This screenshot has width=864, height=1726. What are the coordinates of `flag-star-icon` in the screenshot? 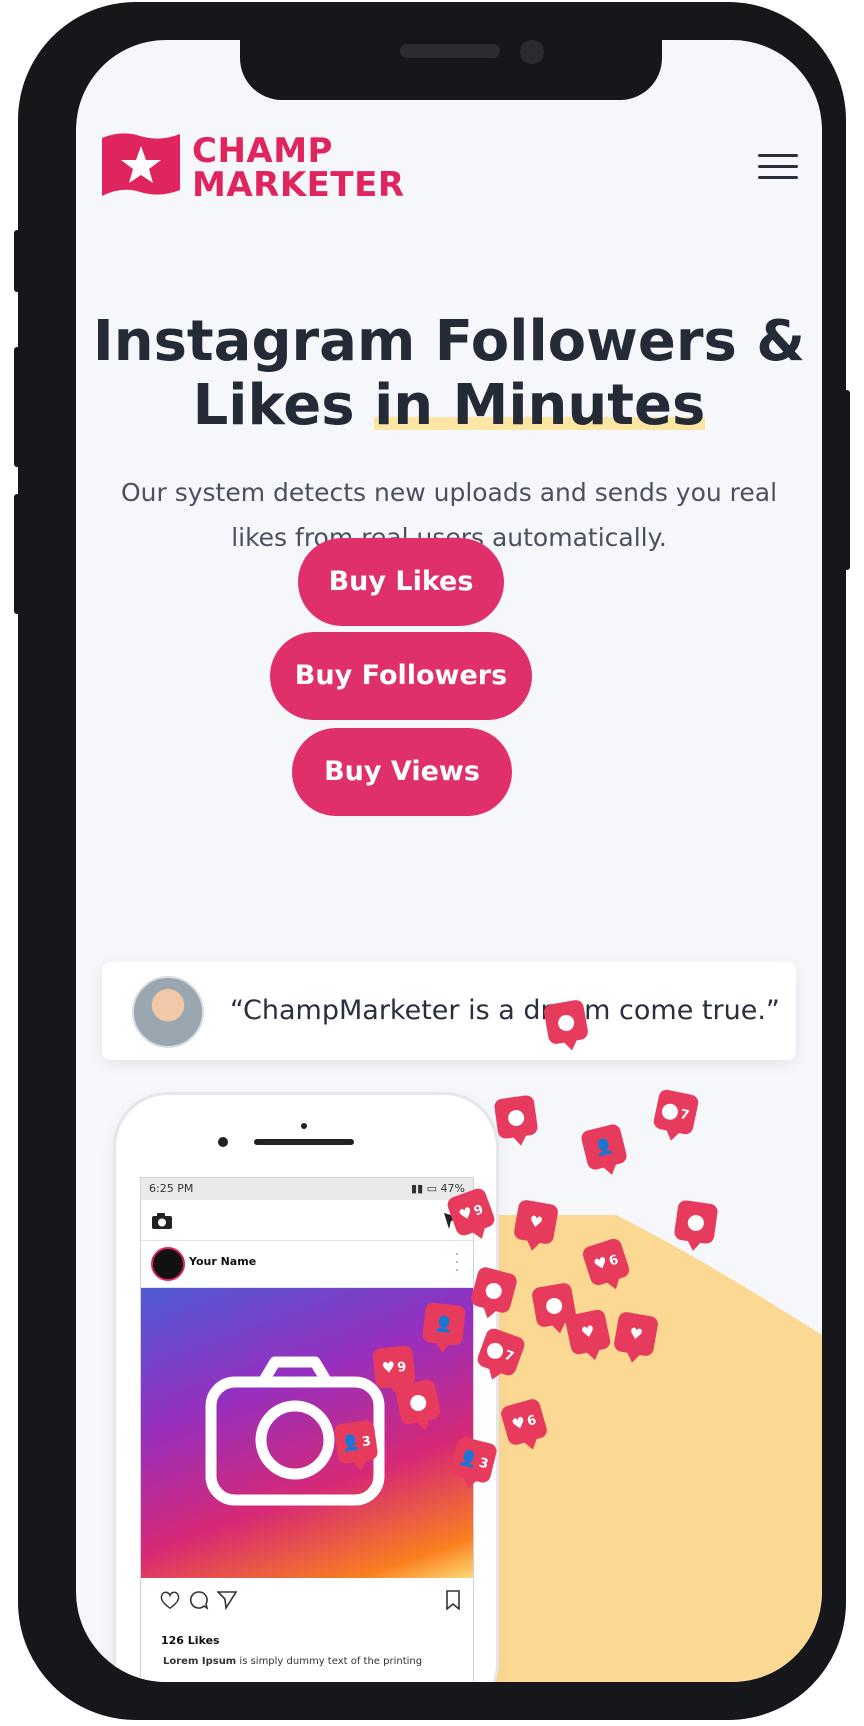 It's located at (141, 164).